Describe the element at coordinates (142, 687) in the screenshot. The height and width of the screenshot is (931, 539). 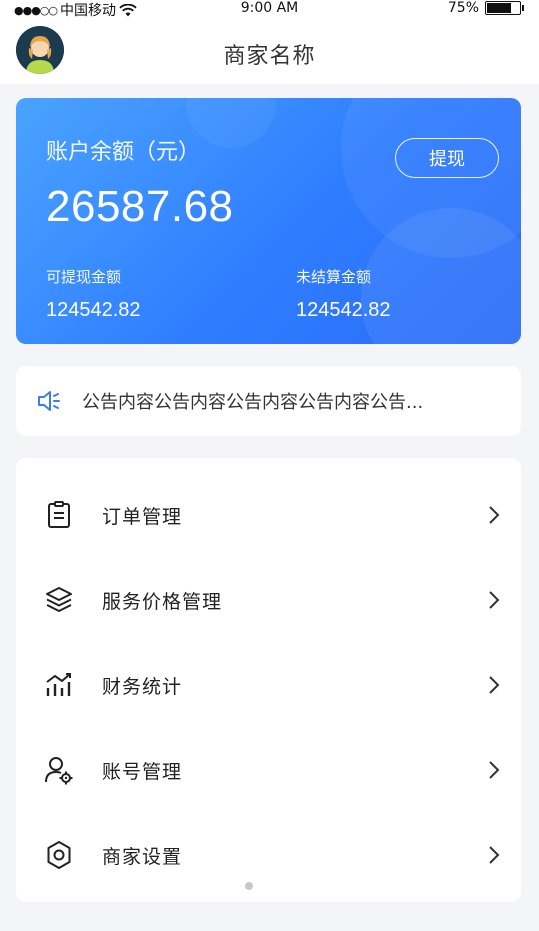
I see `menu-item-label: 财务统计` at that location.